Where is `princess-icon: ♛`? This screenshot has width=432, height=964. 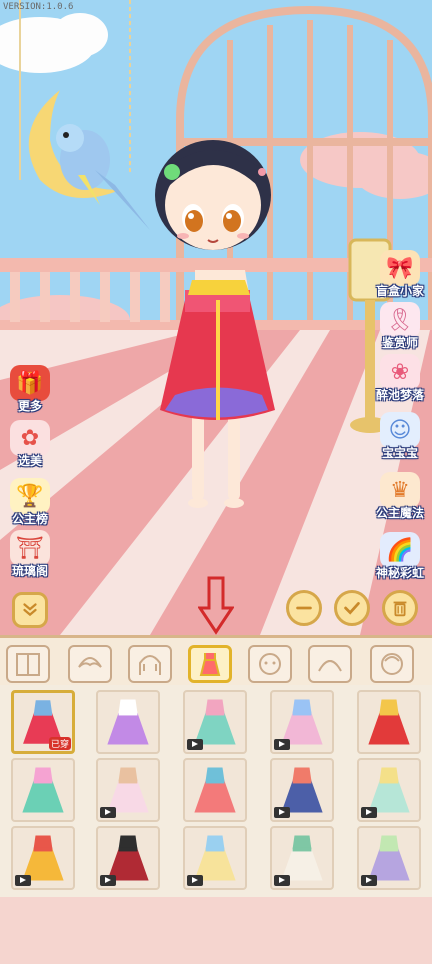
princess-icon: ♛ is located at coordinates (400, 490).